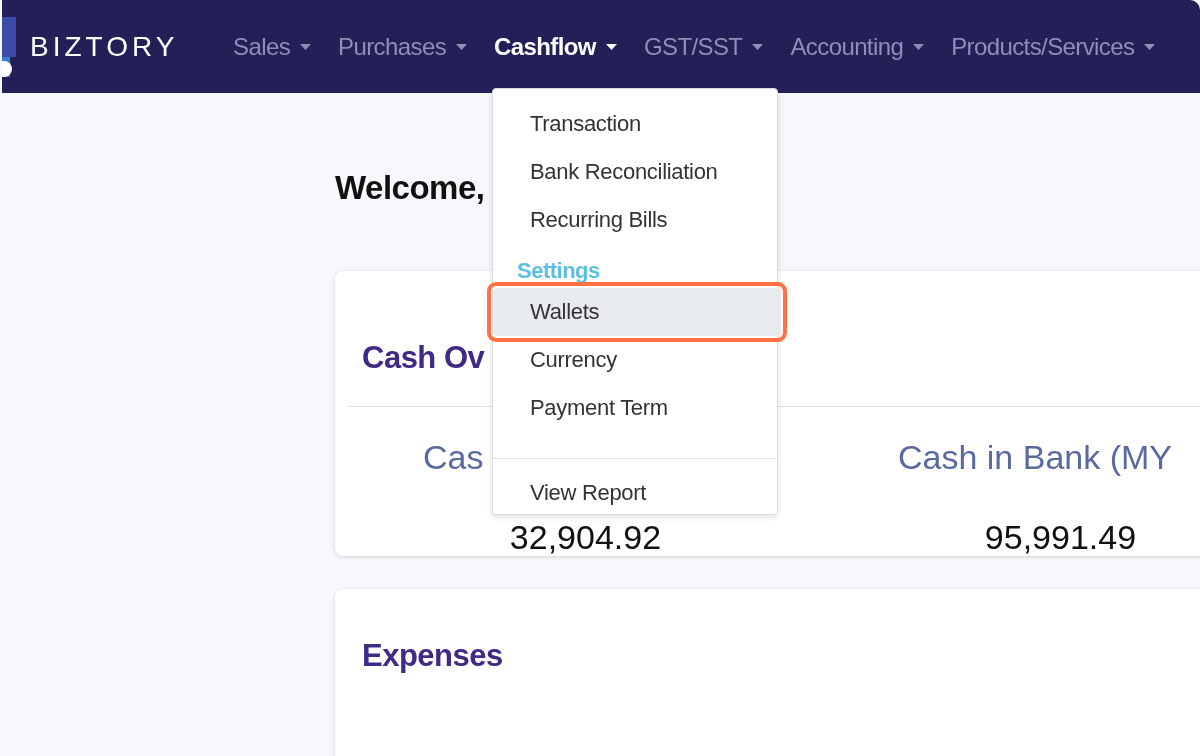 Image resolution: width=1200 pixels, height=756 pixels. I want to click on nav-menu: GST/SST, so click(703, 46).